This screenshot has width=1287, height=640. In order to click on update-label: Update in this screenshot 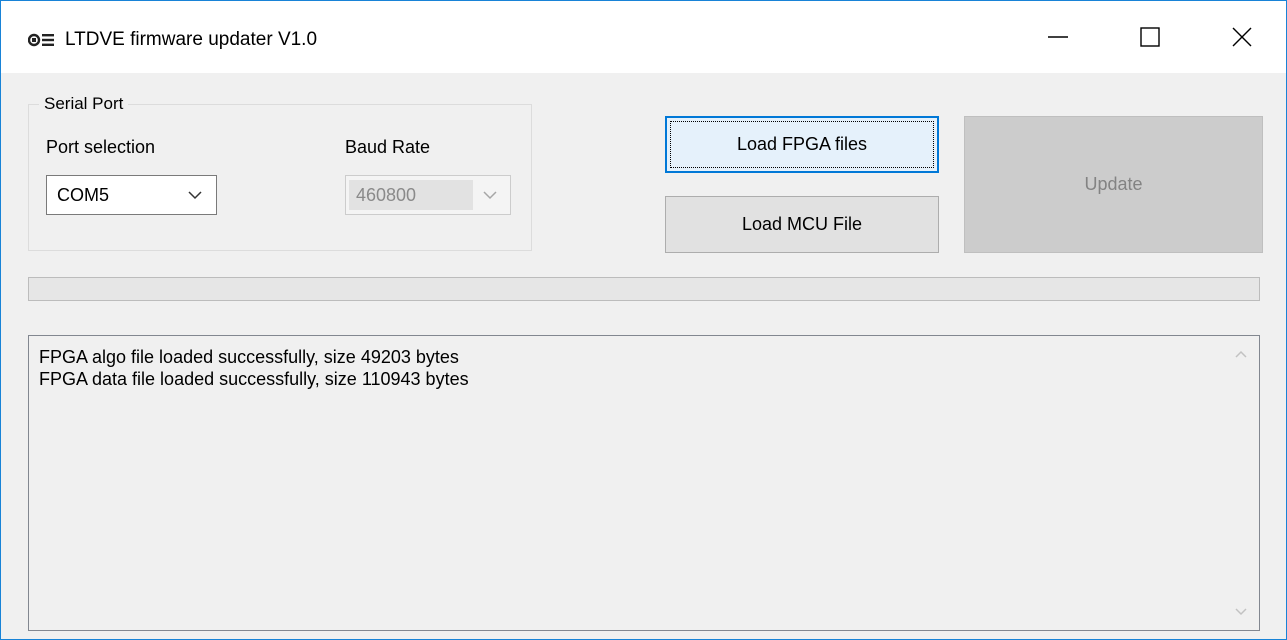, I will do `click(1113, 184)`.